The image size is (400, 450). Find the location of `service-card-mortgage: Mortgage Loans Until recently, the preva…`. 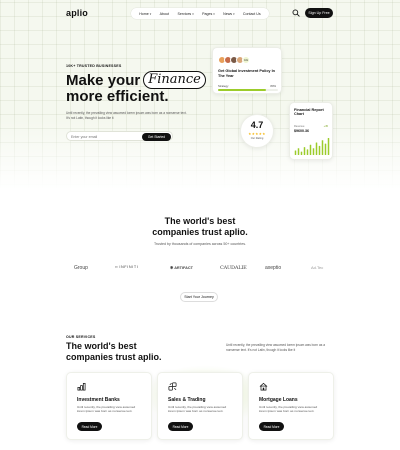

service-card-mortgage: Mortgage Loans Until recently, the preva… is located at coordinates (291, 406).